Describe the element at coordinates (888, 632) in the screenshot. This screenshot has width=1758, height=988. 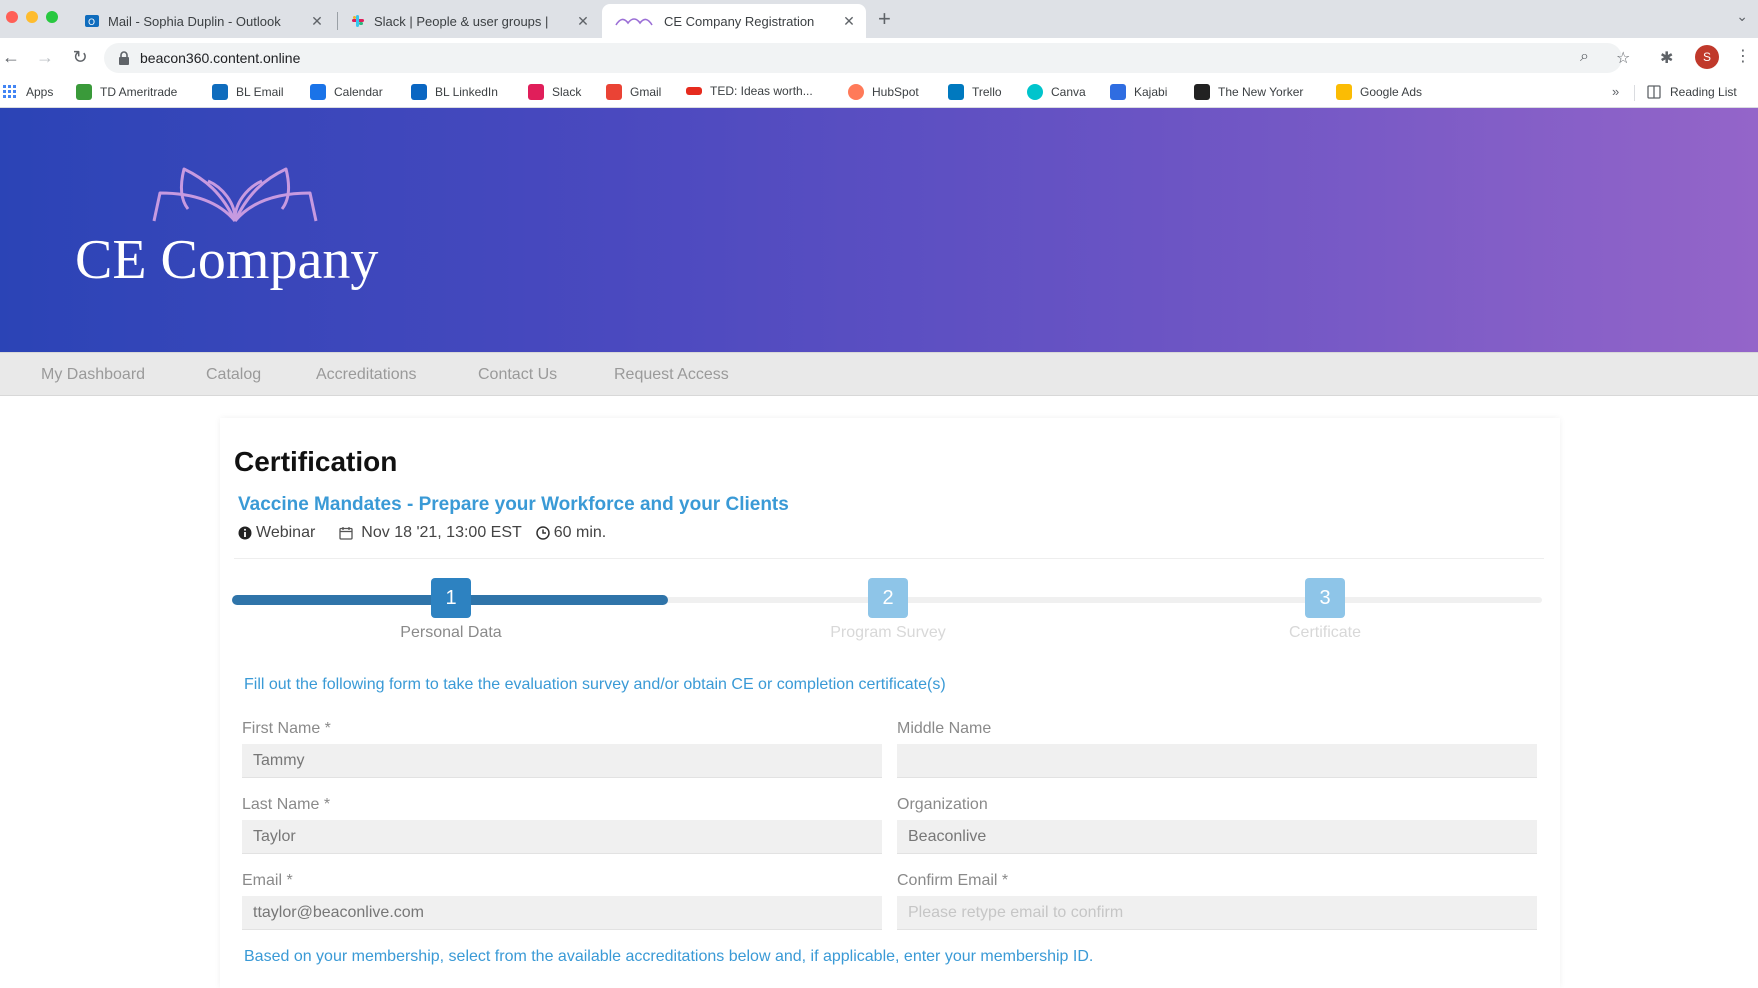
I see `step-2-label: Program Survey` at that location.